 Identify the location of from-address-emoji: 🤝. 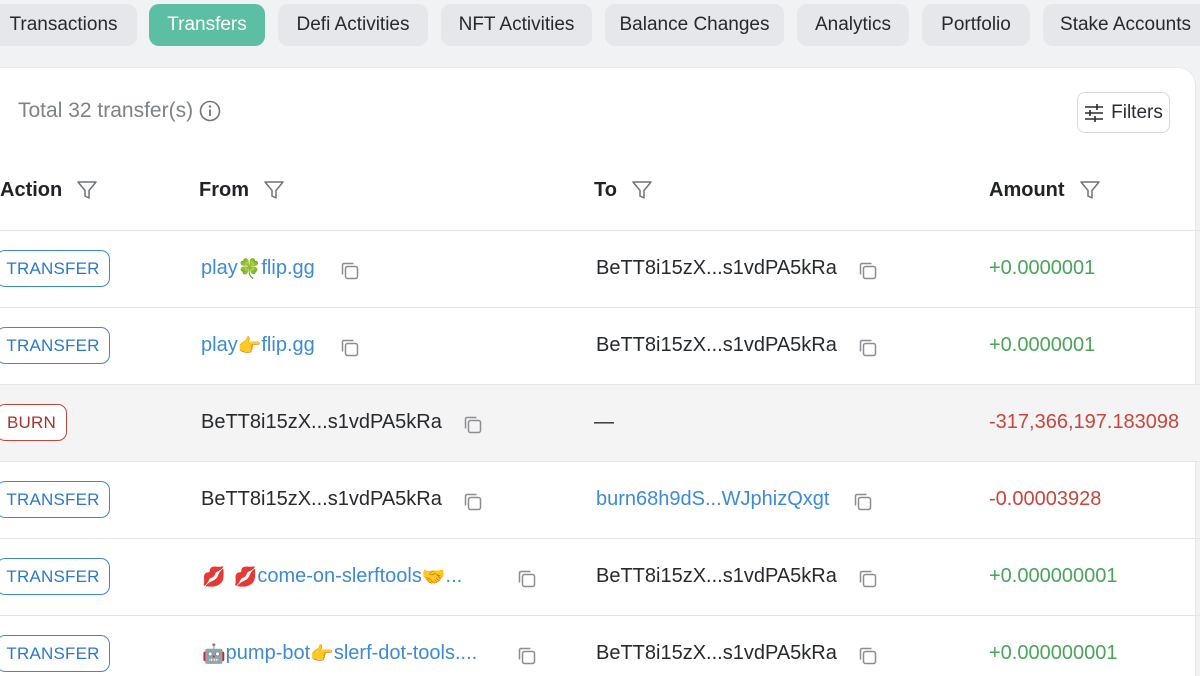
(433, 576).